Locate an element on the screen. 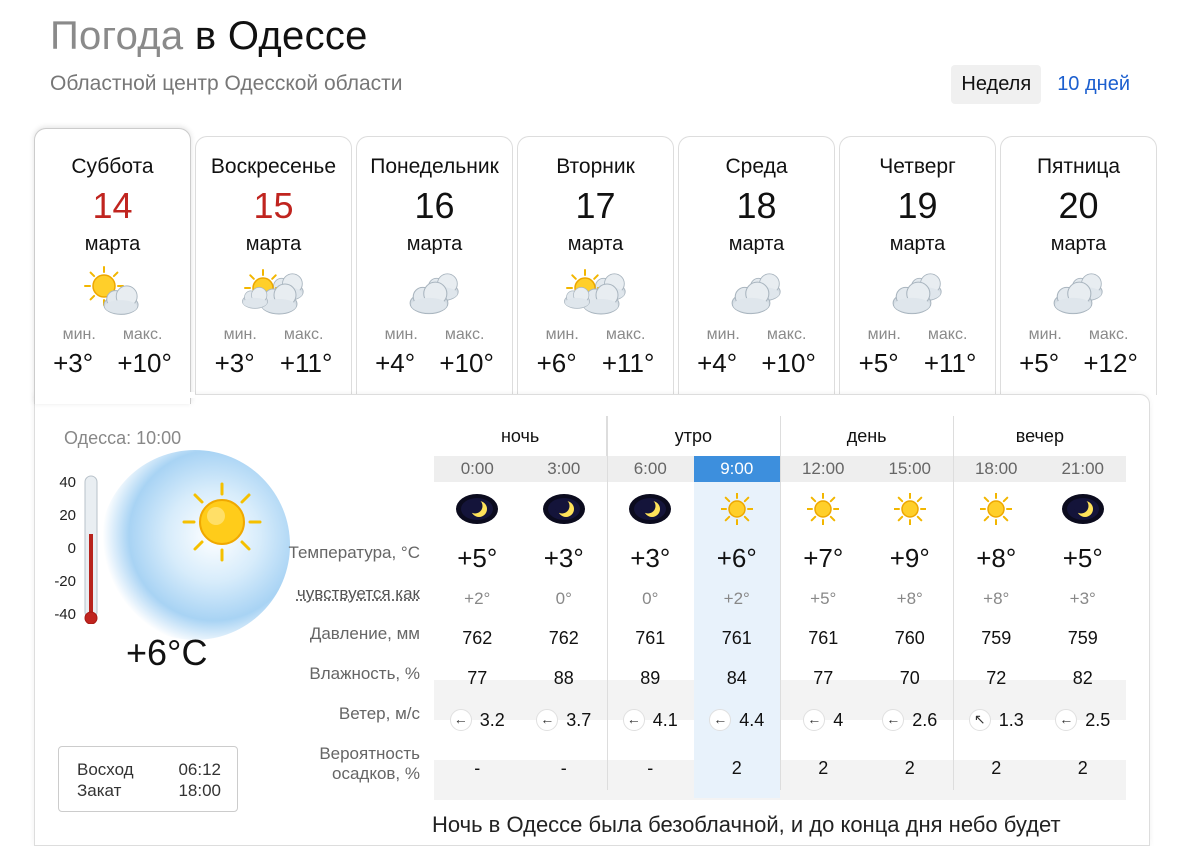 The image size is (1200, 846). time-slot: 9:00 is located at coordinates (737, 469).